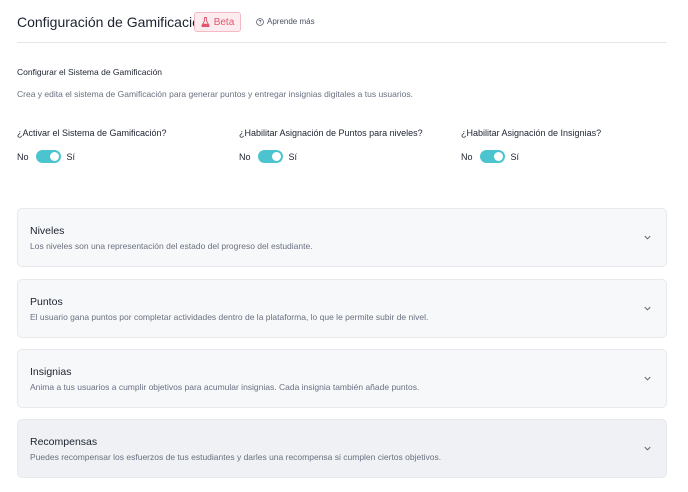 The image size is (688, 492). I want to click on card-title: Puntos, so click(46, 302).